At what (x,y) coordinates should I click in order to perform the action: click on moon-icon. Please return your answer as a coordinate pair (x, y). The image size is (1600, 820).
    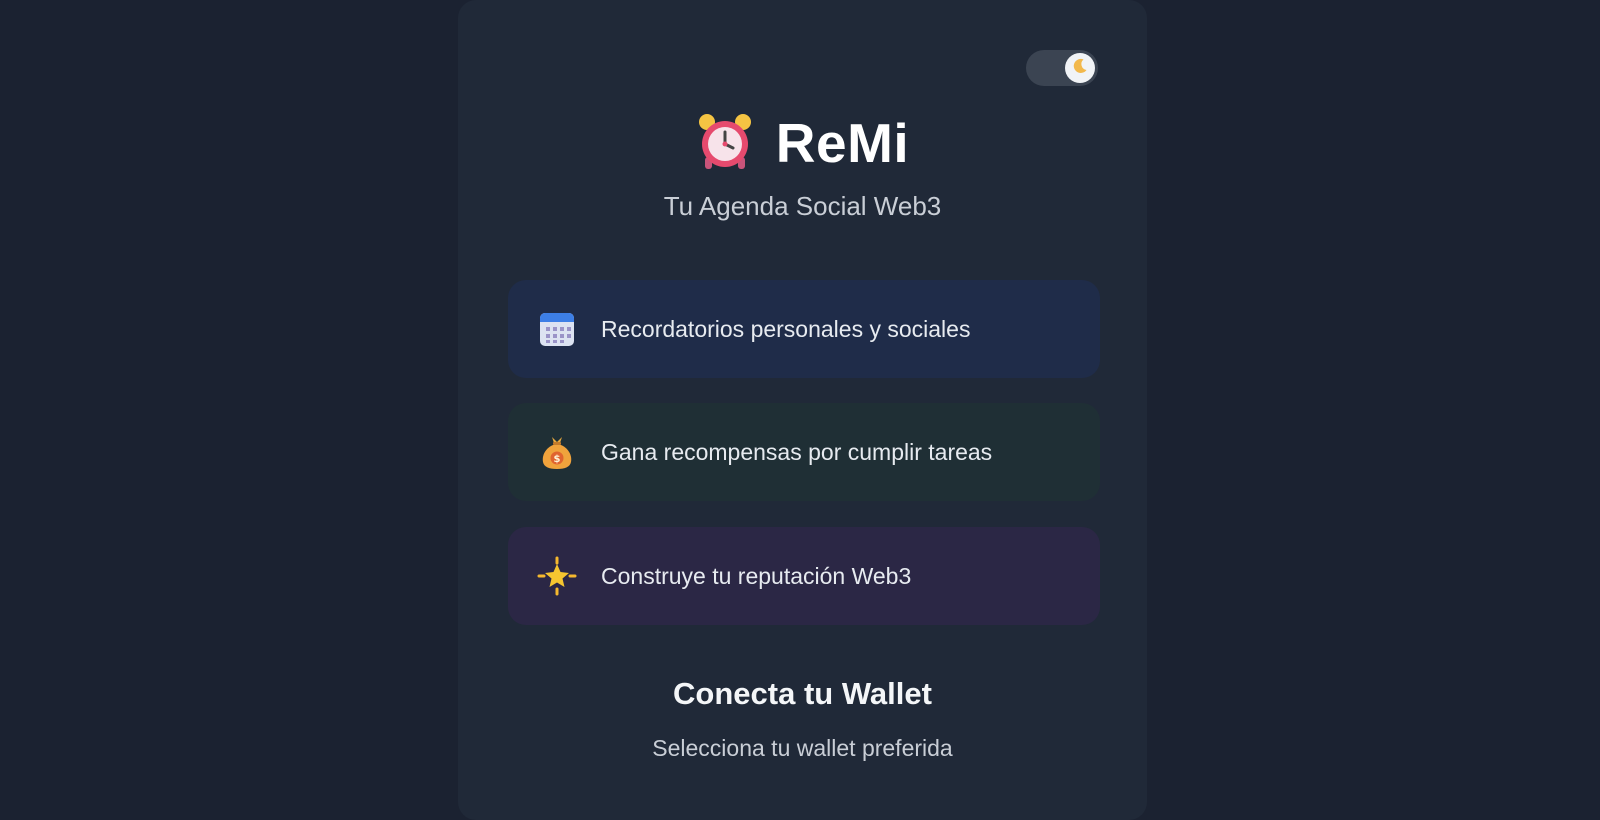
    Looking at the image, I should click on (1080, 68).